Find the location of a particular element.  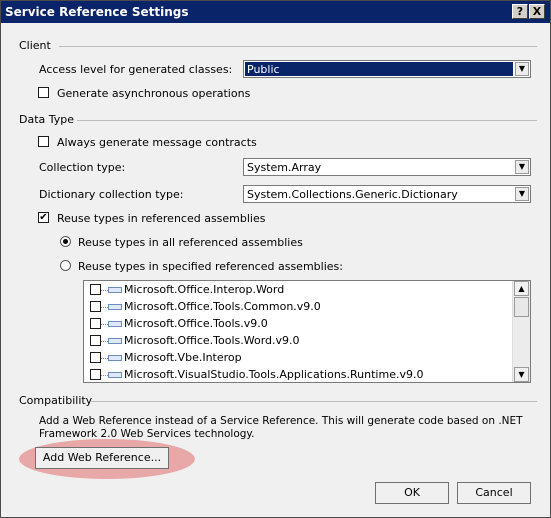

access-level-value: Public is located at coordinates (263, 69).